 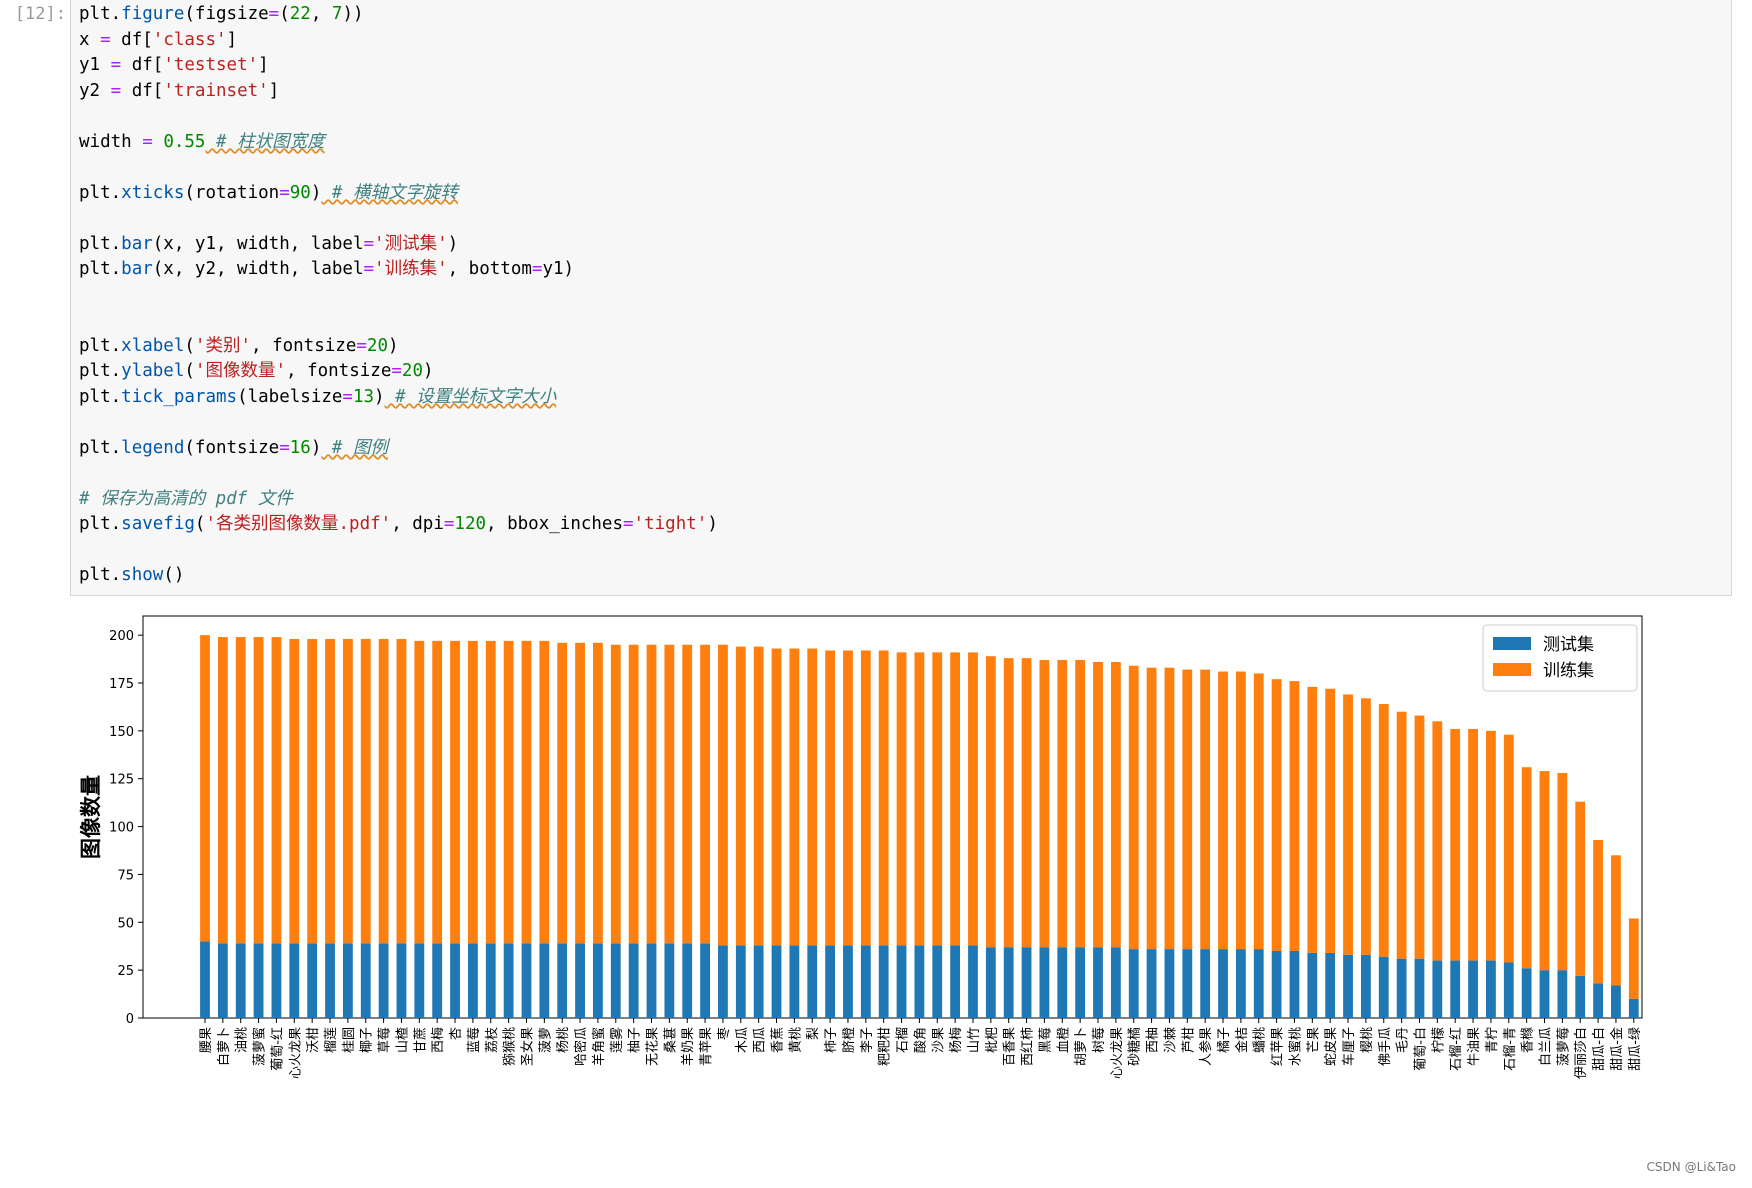 What do you see at coordinates (398, 398) in the screenshot?
I see `code-line: plt.tick_params(labelsize=13) # 设置坐标文字大小` at bounding box center [398, 398].